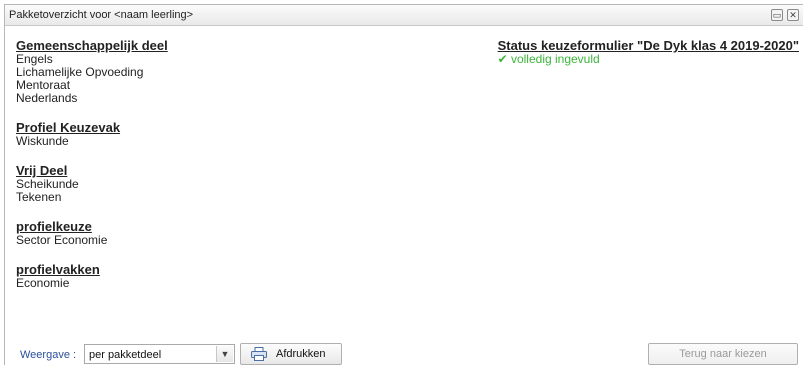  What do you see at coordinates (125, 355) in the screenshot?
I see `weergave-select-value: per pakketdeel` at bounding box center [125, 355].